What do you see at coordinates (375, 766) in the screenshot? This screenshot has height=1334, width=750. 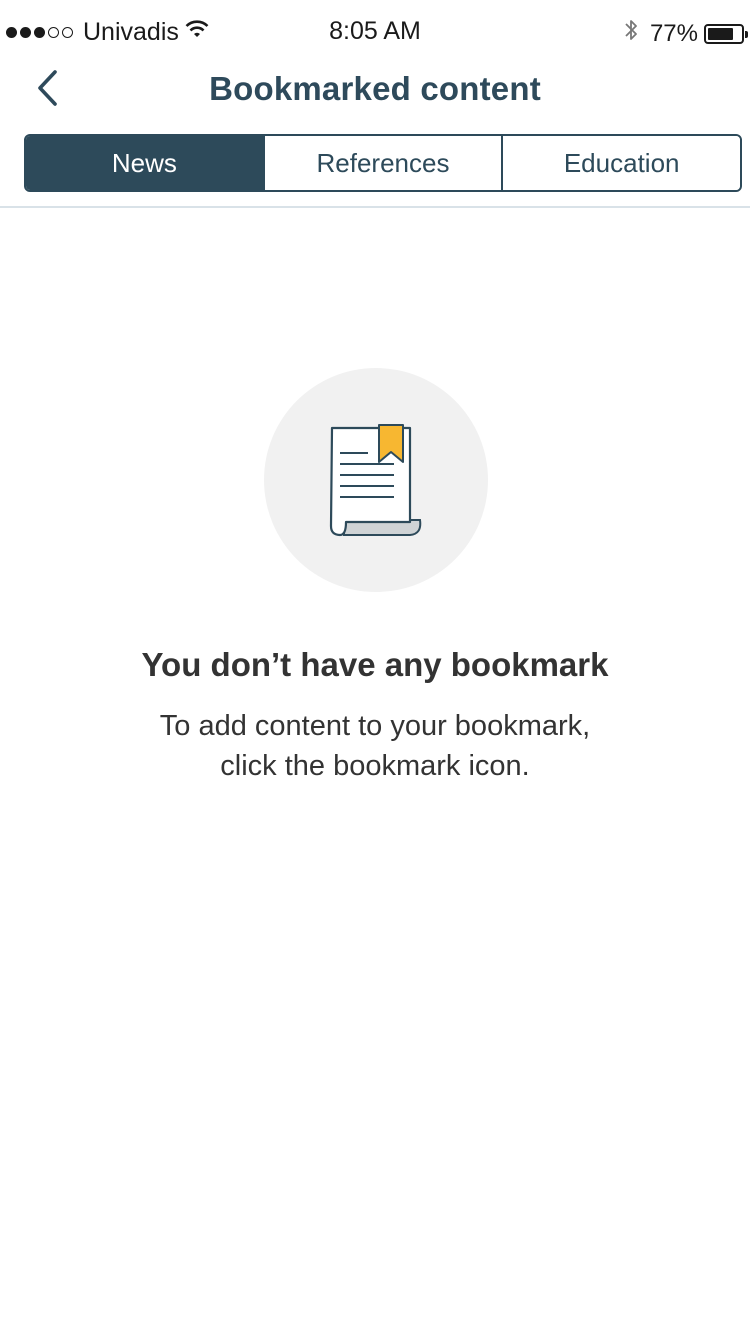 I see `empty-state-line-2: click the bookmark icon.` at bounding box center [375, 766].